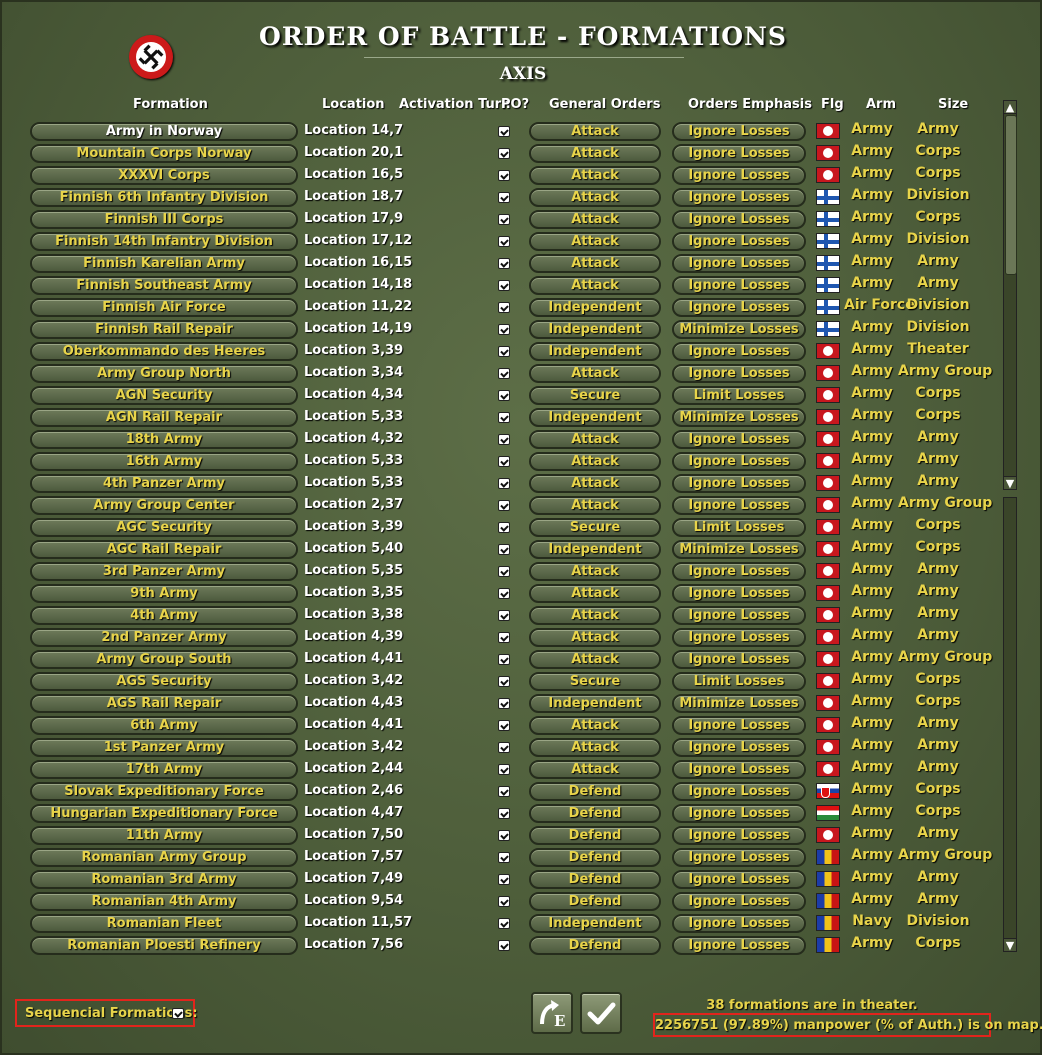  What do you see at coordinates (164, 131) in the screenshot?
I see `formation-button: Army in Norway` at bounding box center [164, 131].